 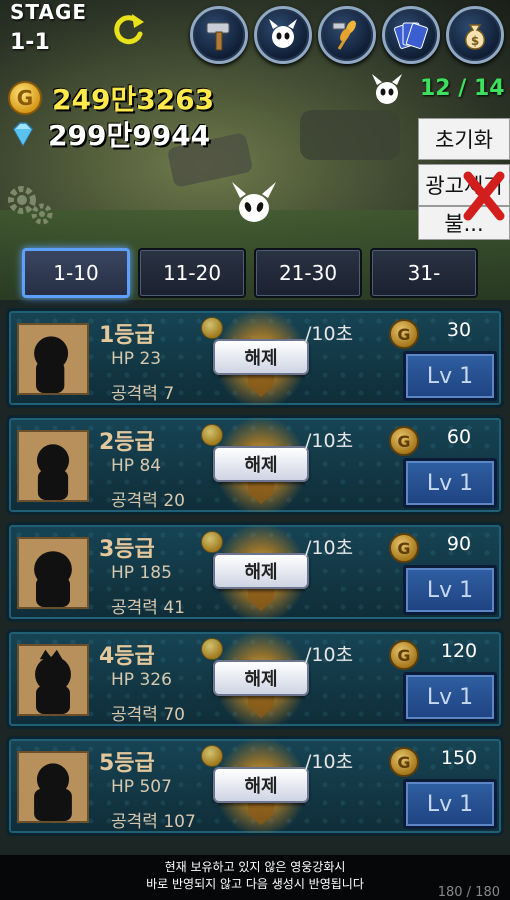 I want to click on upgrade-cost: 90, so click(x=459, y=544).